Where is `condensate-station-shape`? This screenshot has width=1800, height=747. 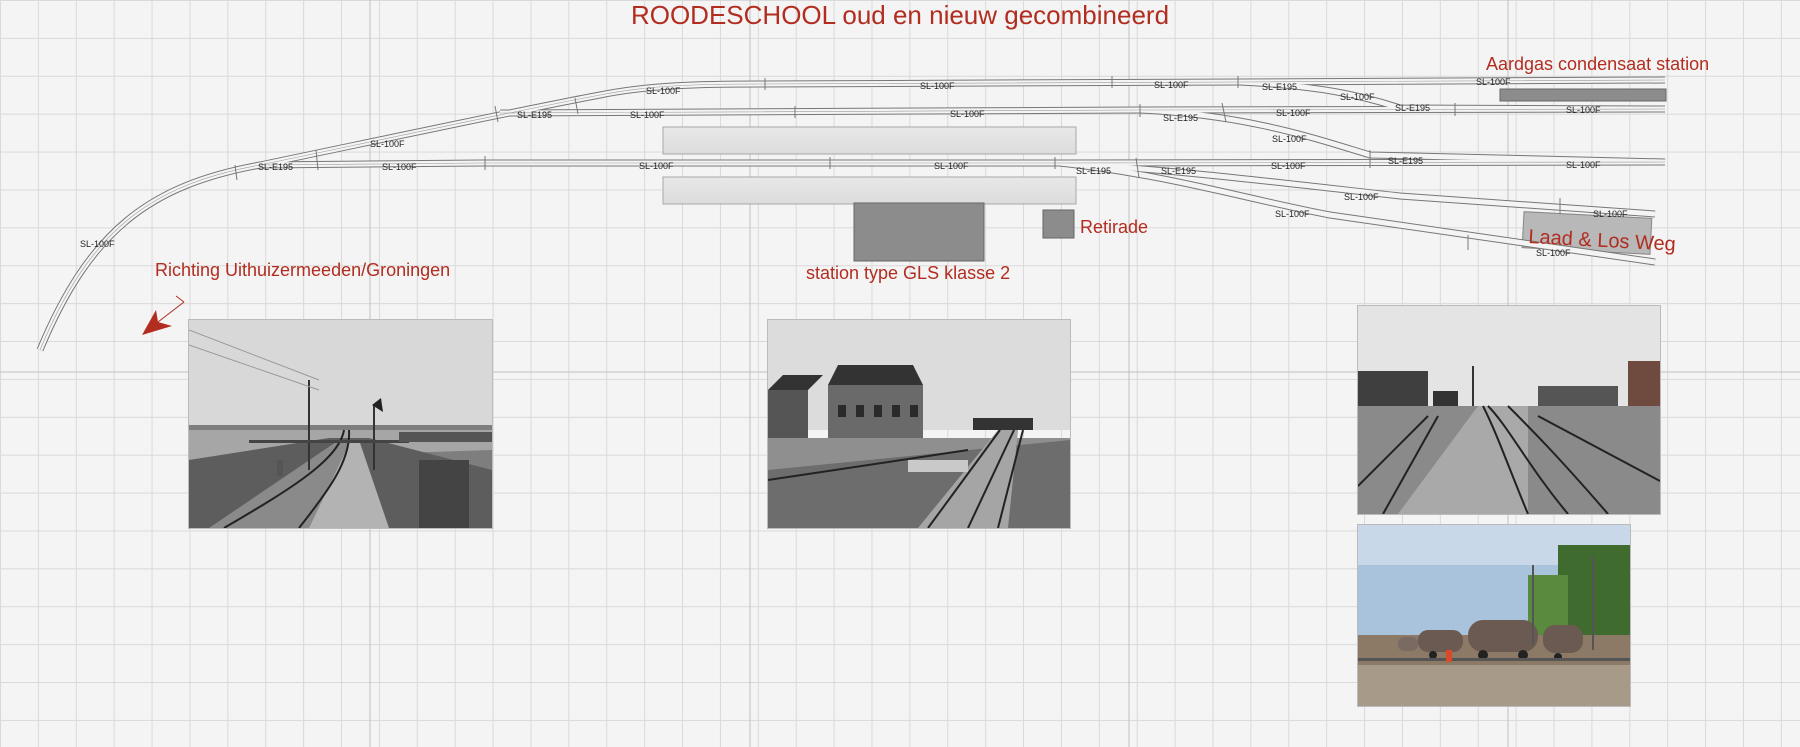
condensate-station-shape is located at coordinates (1583, 95).